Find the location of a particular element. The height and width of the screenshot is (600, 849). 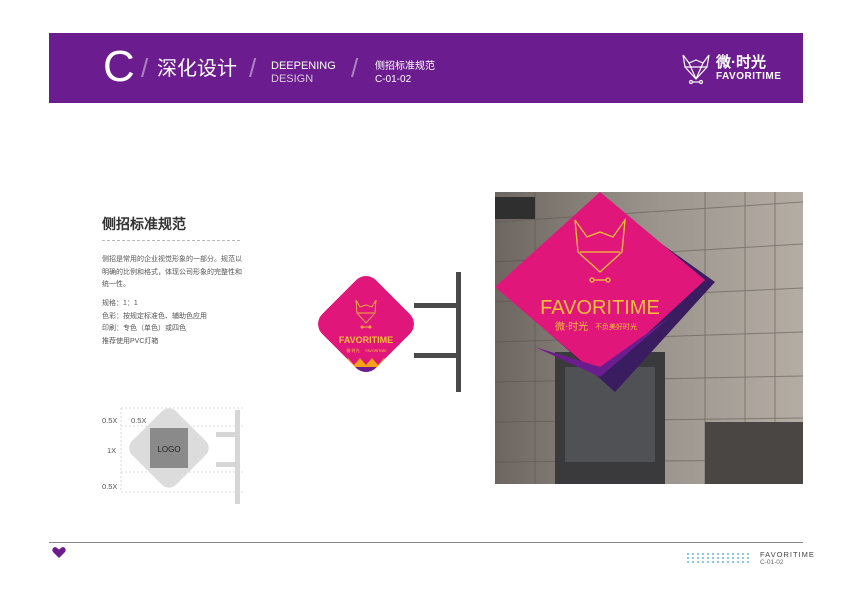

photo-sign-brand-en: FAVORITIME is located at coordinates (600, 308).